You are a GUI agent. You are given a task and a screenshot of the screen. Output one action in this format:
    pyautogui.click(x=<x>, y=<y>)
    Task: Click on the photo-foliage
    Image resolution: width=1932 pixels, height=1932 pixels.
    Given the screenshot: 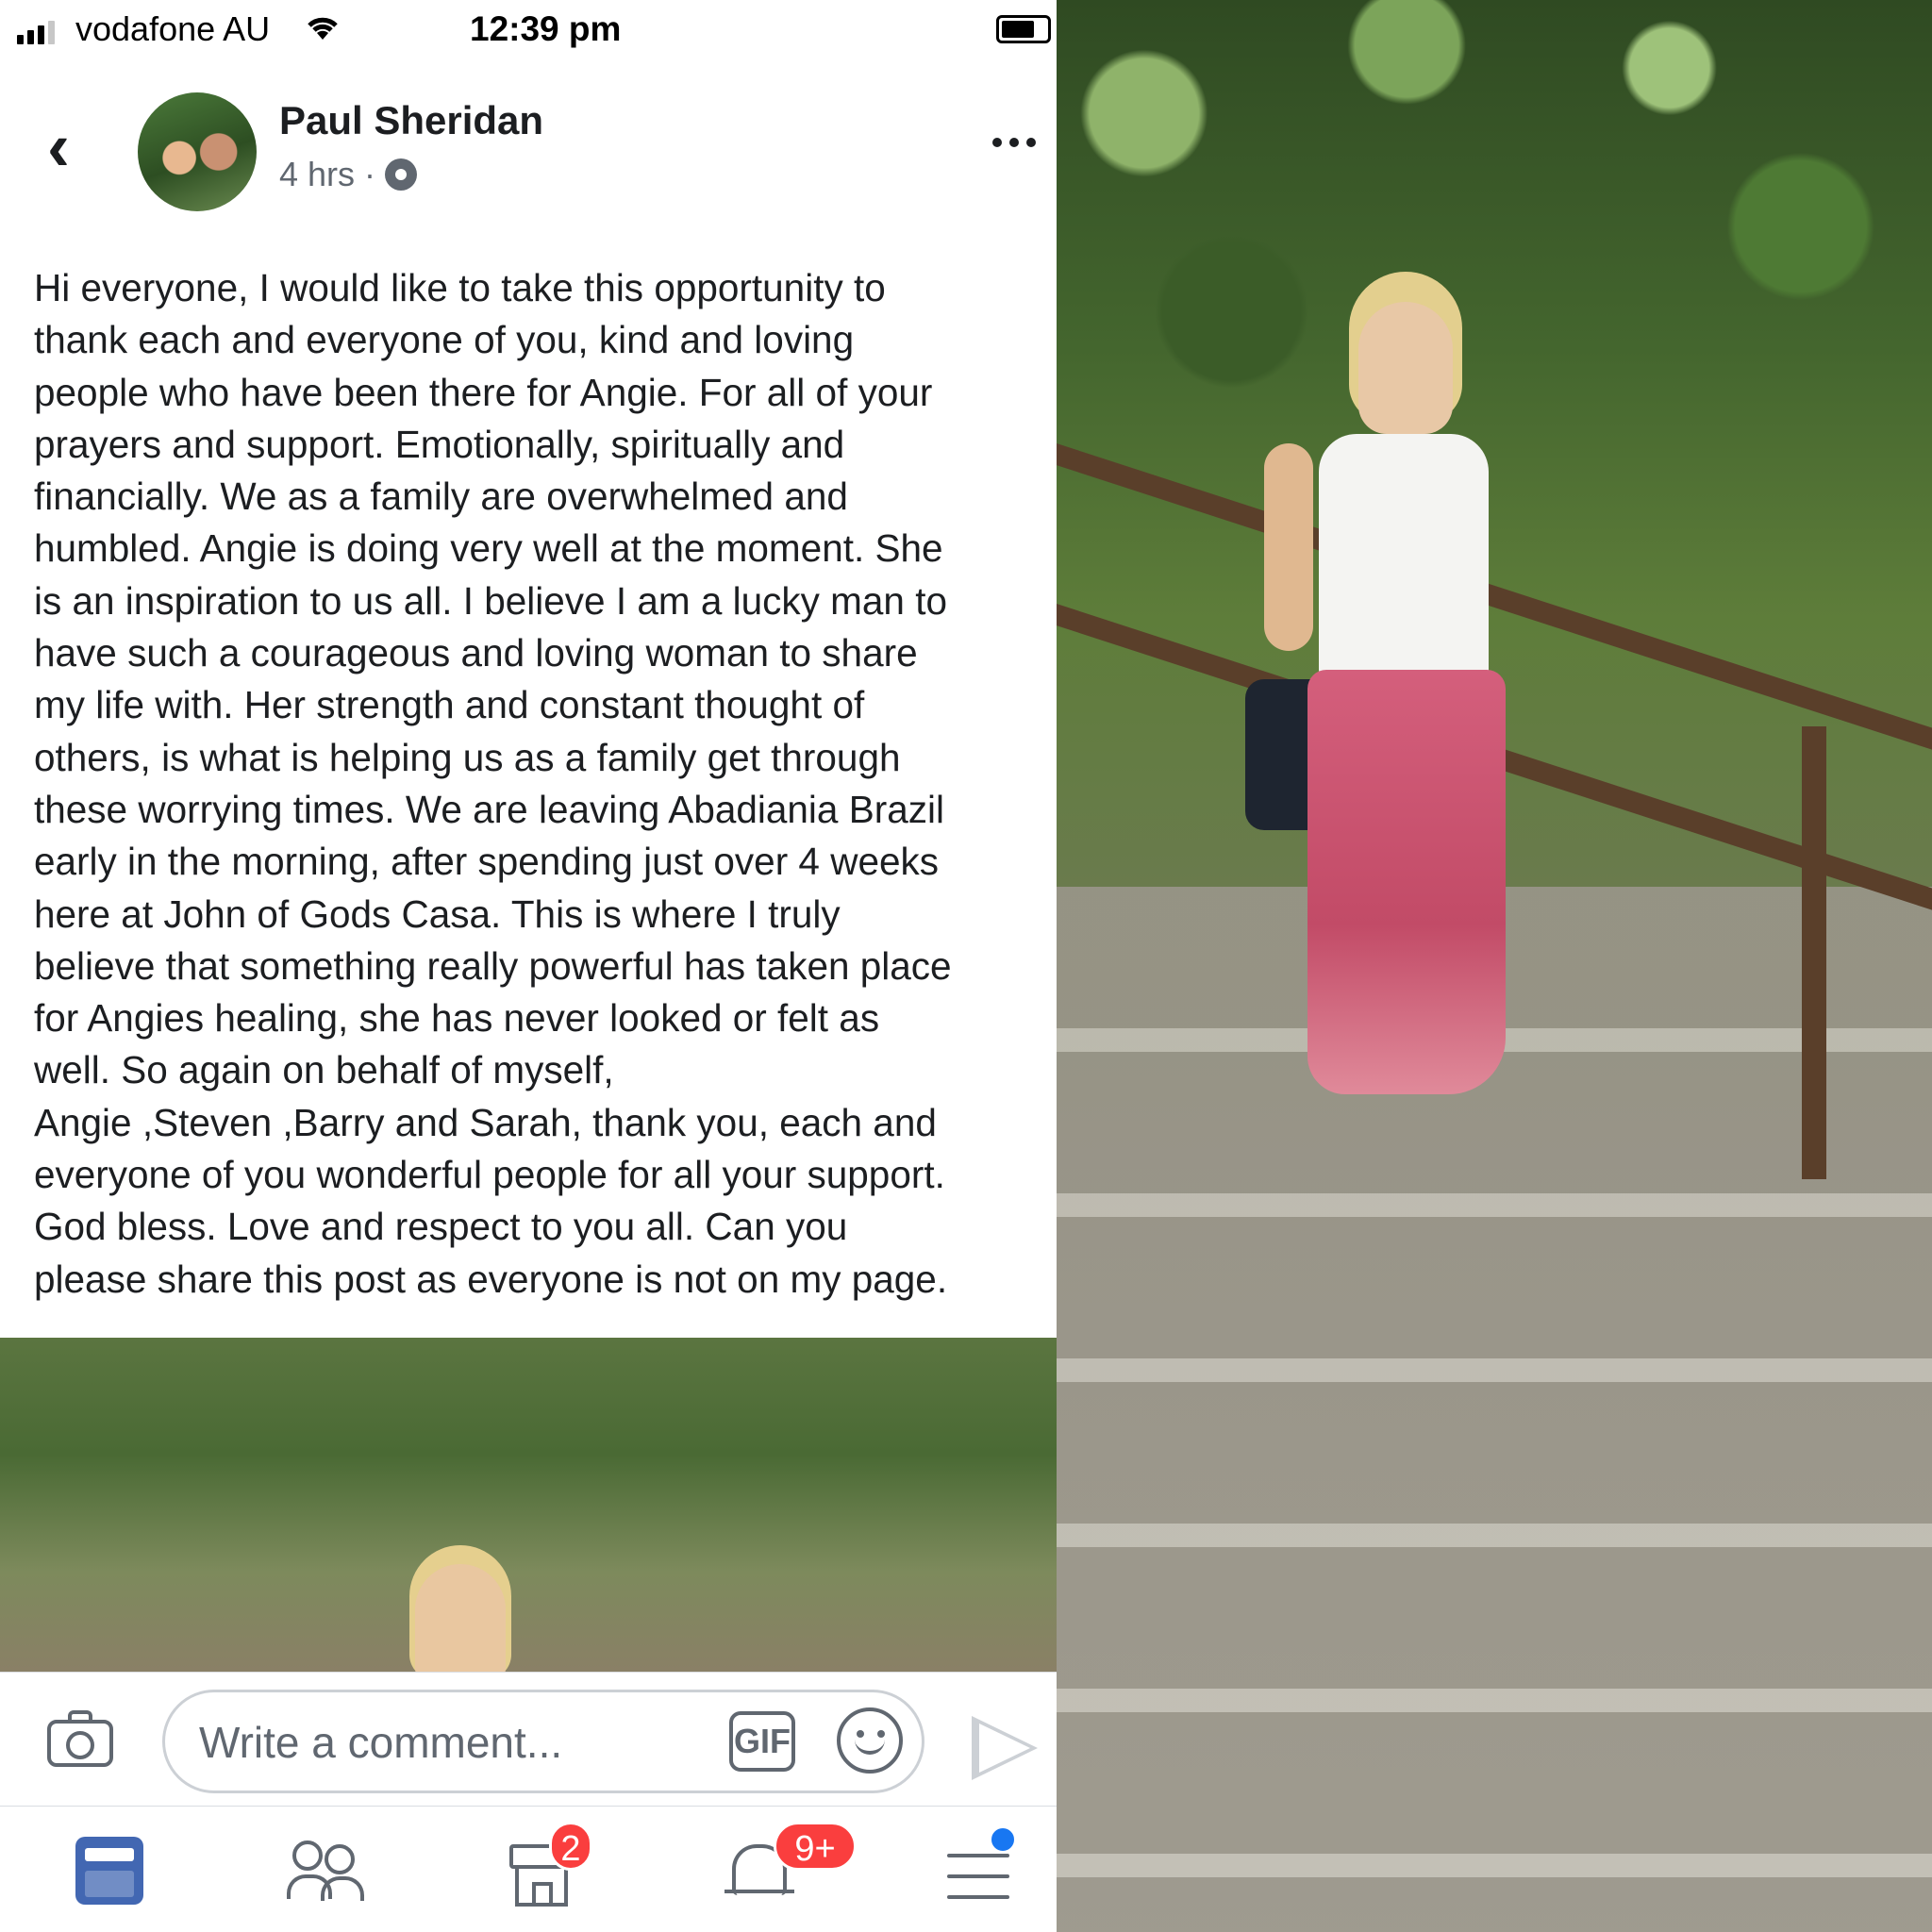 What is the action you would take?
    pyautogui.click(x=1495, y=283)
    